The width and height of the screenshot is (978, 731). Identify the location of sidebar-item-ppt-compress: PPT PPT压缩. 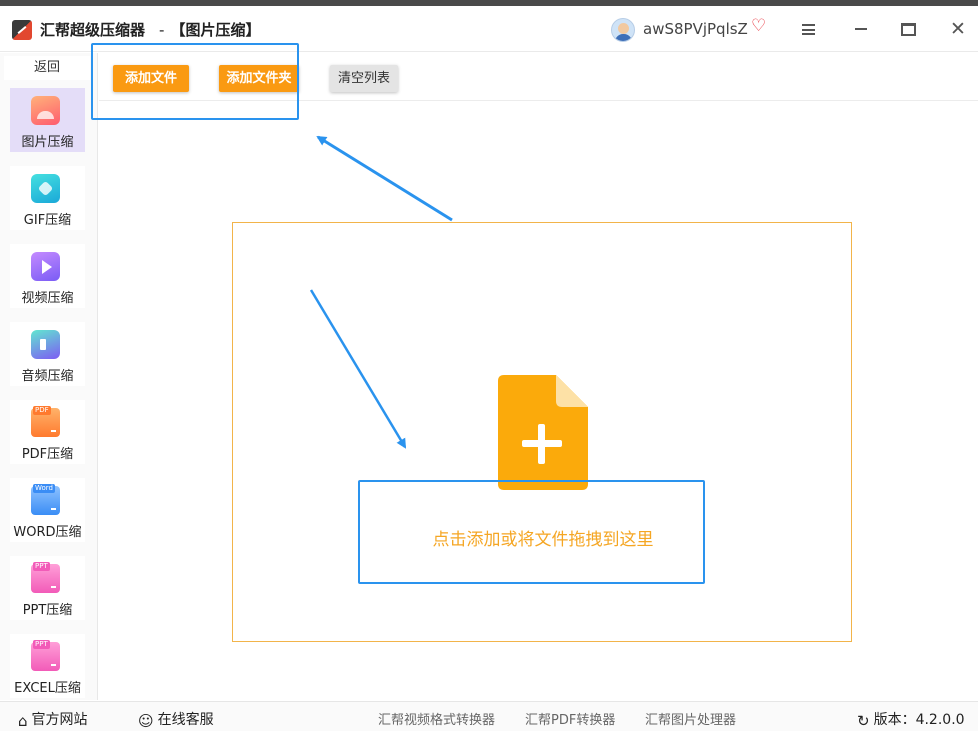
(47, 588).